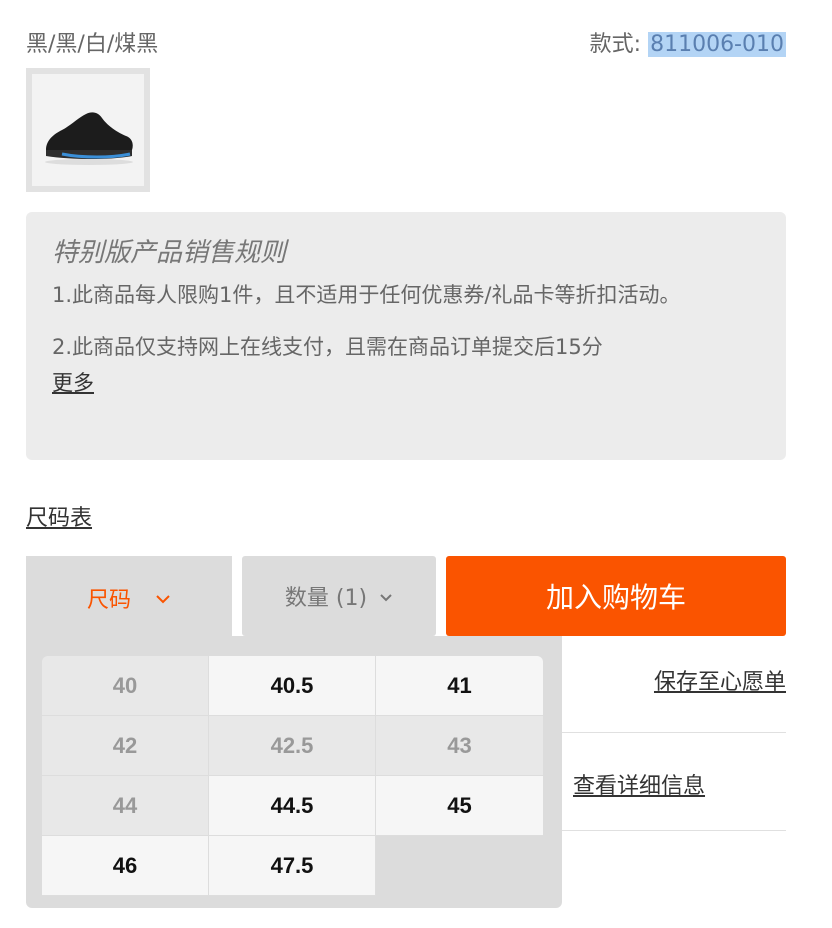  What do you see at coordinates (717, 44) in the screenshot?
I see `style-code-value: 811006-010` at bounding box center [717, 44].